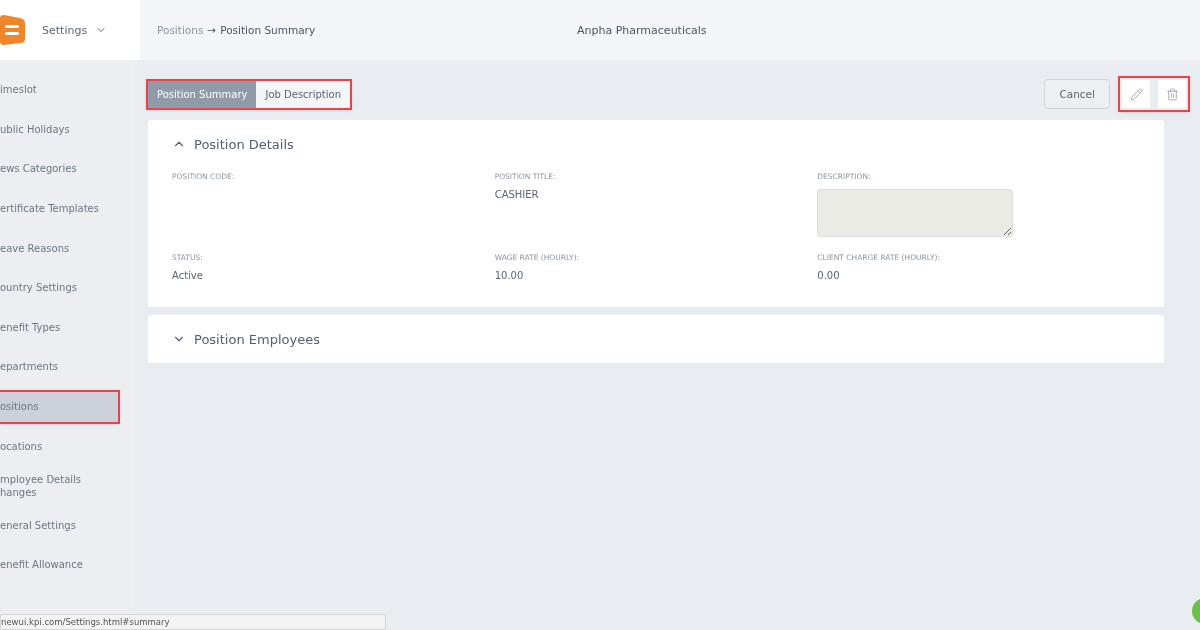 The image size is (1200, 630). Describe the element at coordinates (59, 406) in the screenshot. I see `sidebar-item: ositions` at that location.